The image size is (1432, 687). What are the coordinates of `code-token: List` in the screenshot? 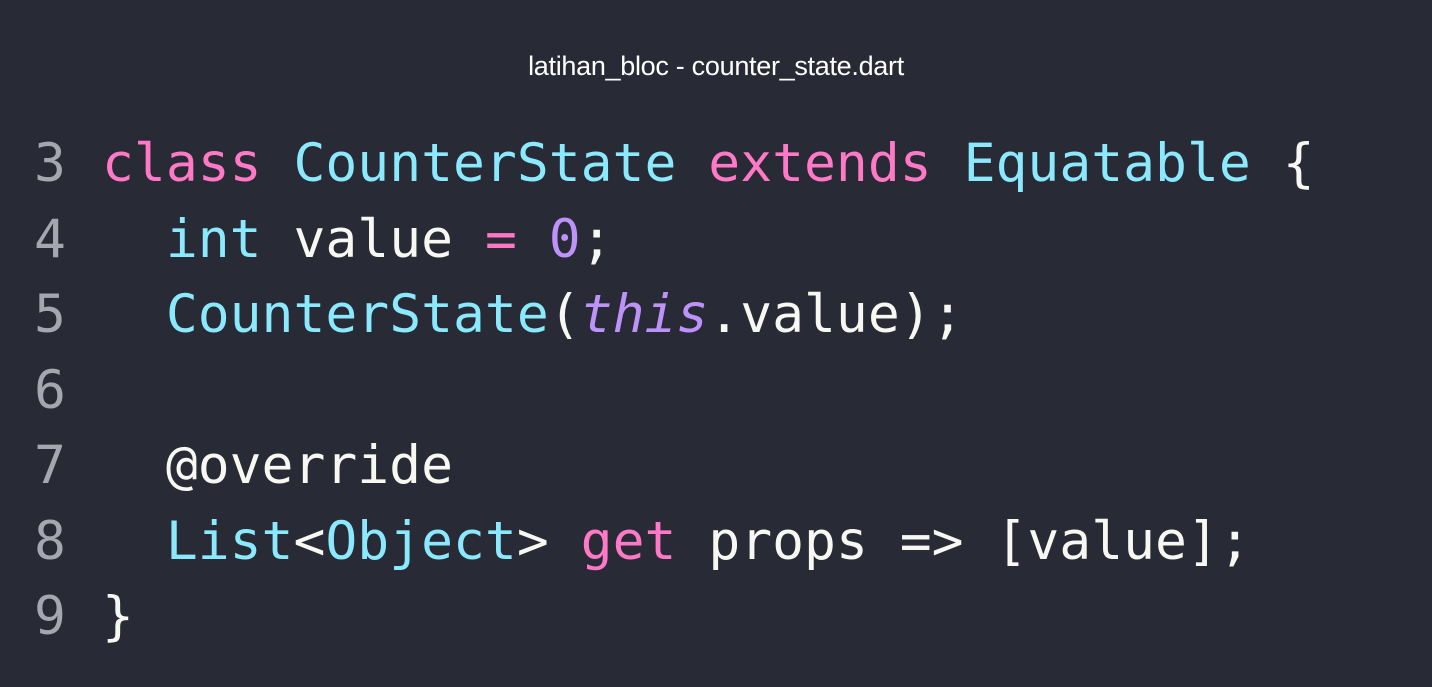 It's located at (229, 541).